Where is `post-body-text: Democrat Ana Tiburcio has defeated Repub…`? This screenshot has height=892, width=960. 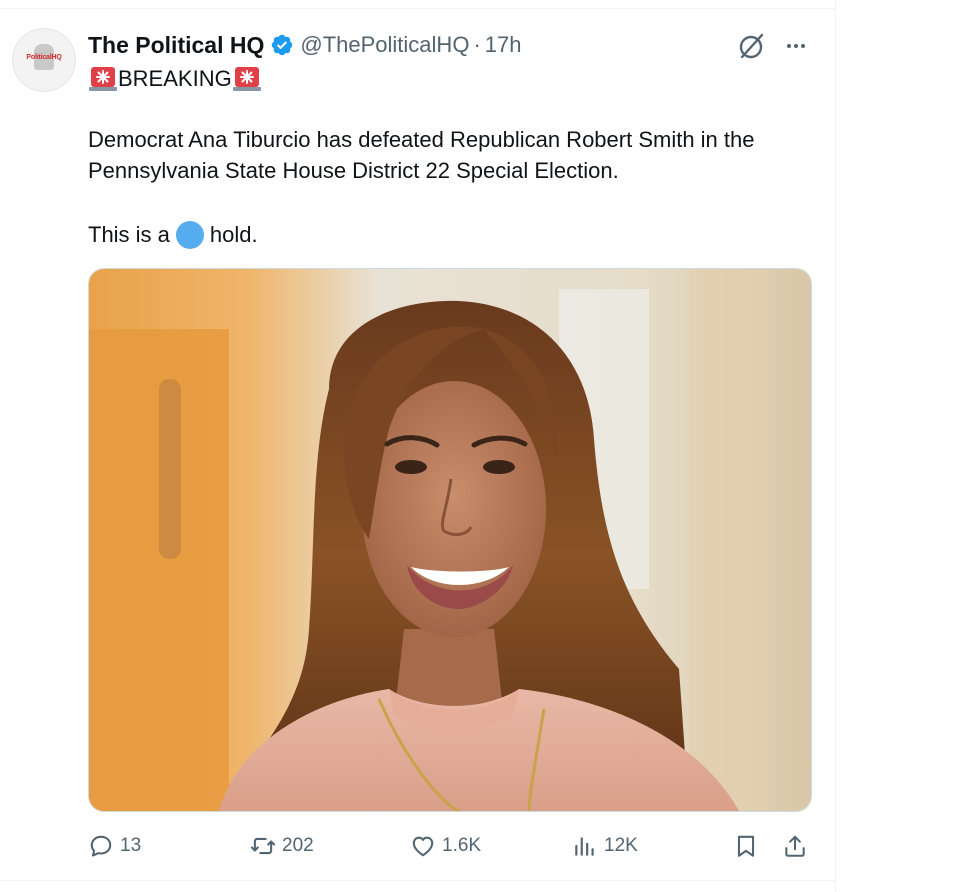 post-body-text: Democrat Ana Tiburcio has defeated Repub… is located at coordinates (421, 155).